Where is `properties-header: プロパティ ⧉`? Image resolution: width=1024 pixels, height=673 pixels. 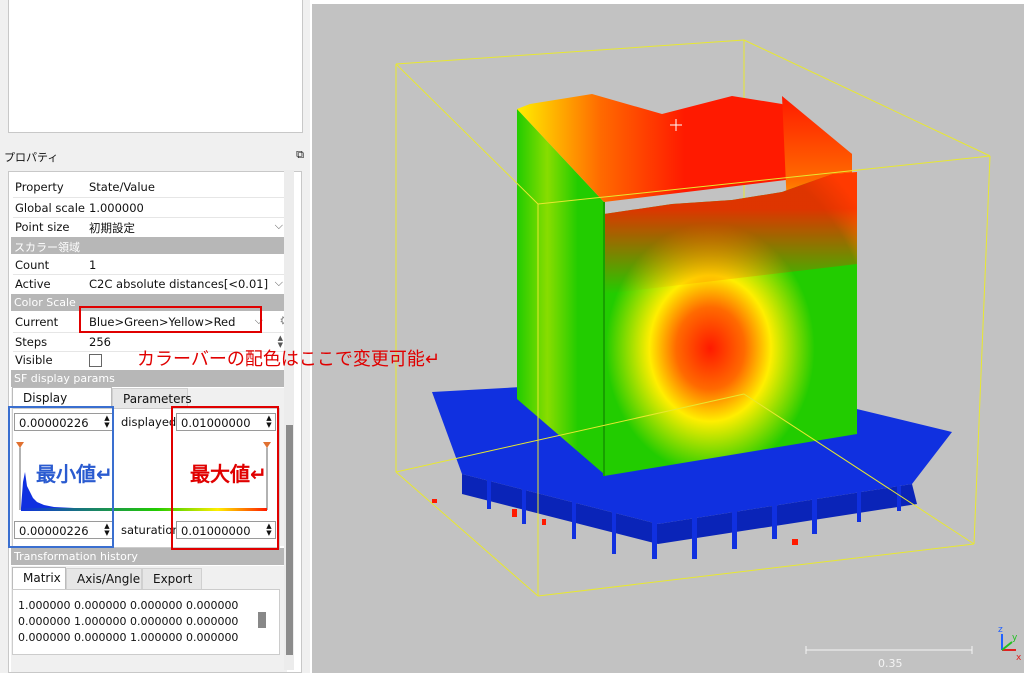 properties-header: プロパティ ⧉ is located at coordinates (155, 156).